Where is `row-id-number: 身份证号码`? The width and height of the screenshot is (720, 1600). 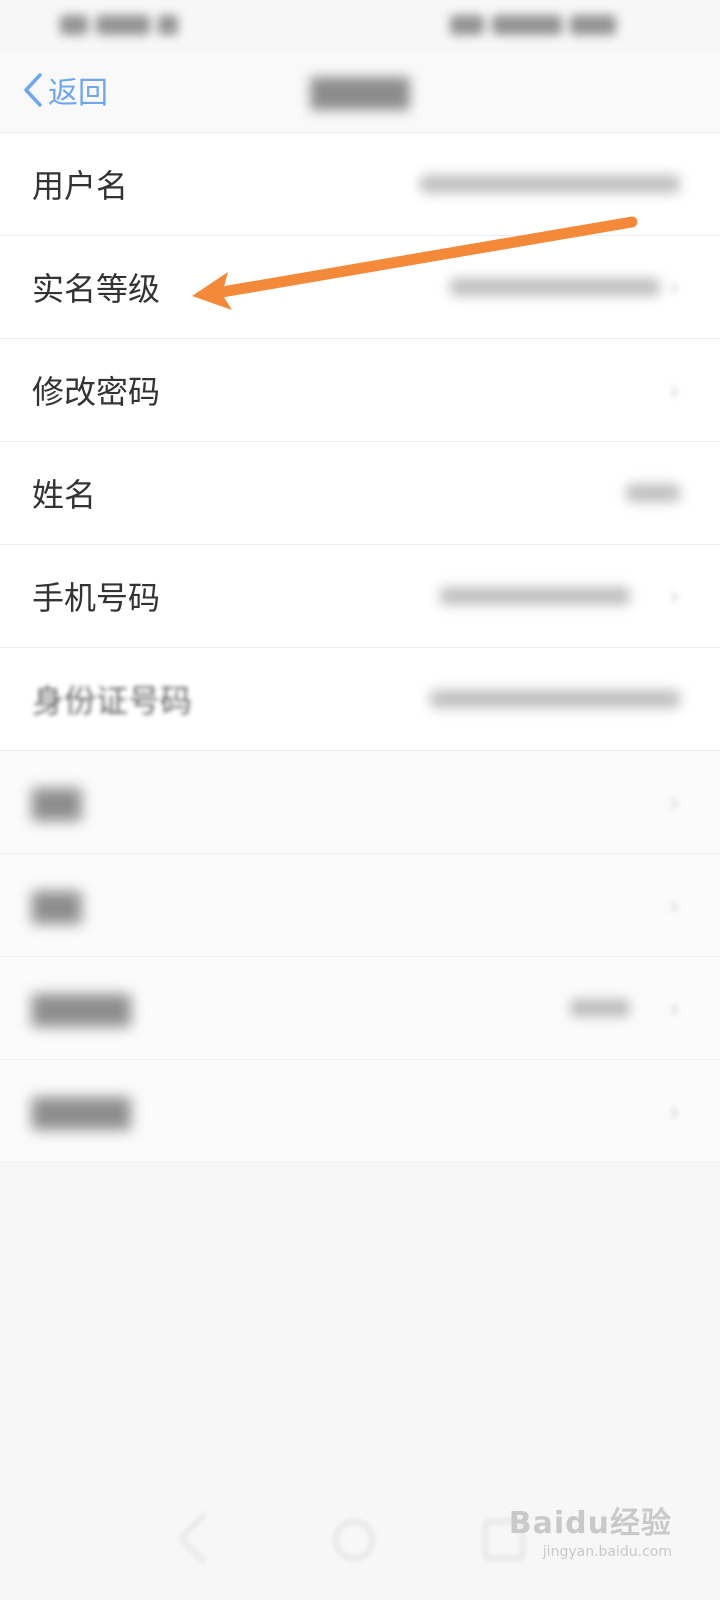 row-id-number: 身份证号码 is located at coordinates (360, 699).